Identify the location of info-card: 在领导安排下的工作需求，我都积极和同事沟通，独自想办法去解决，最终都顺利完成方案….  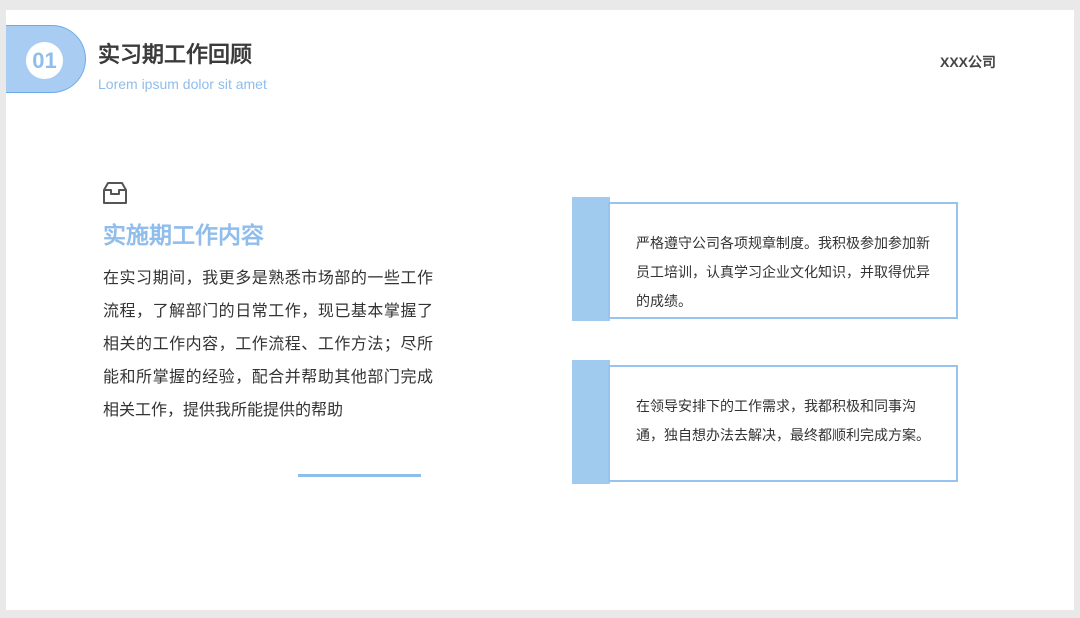
(765, 422).